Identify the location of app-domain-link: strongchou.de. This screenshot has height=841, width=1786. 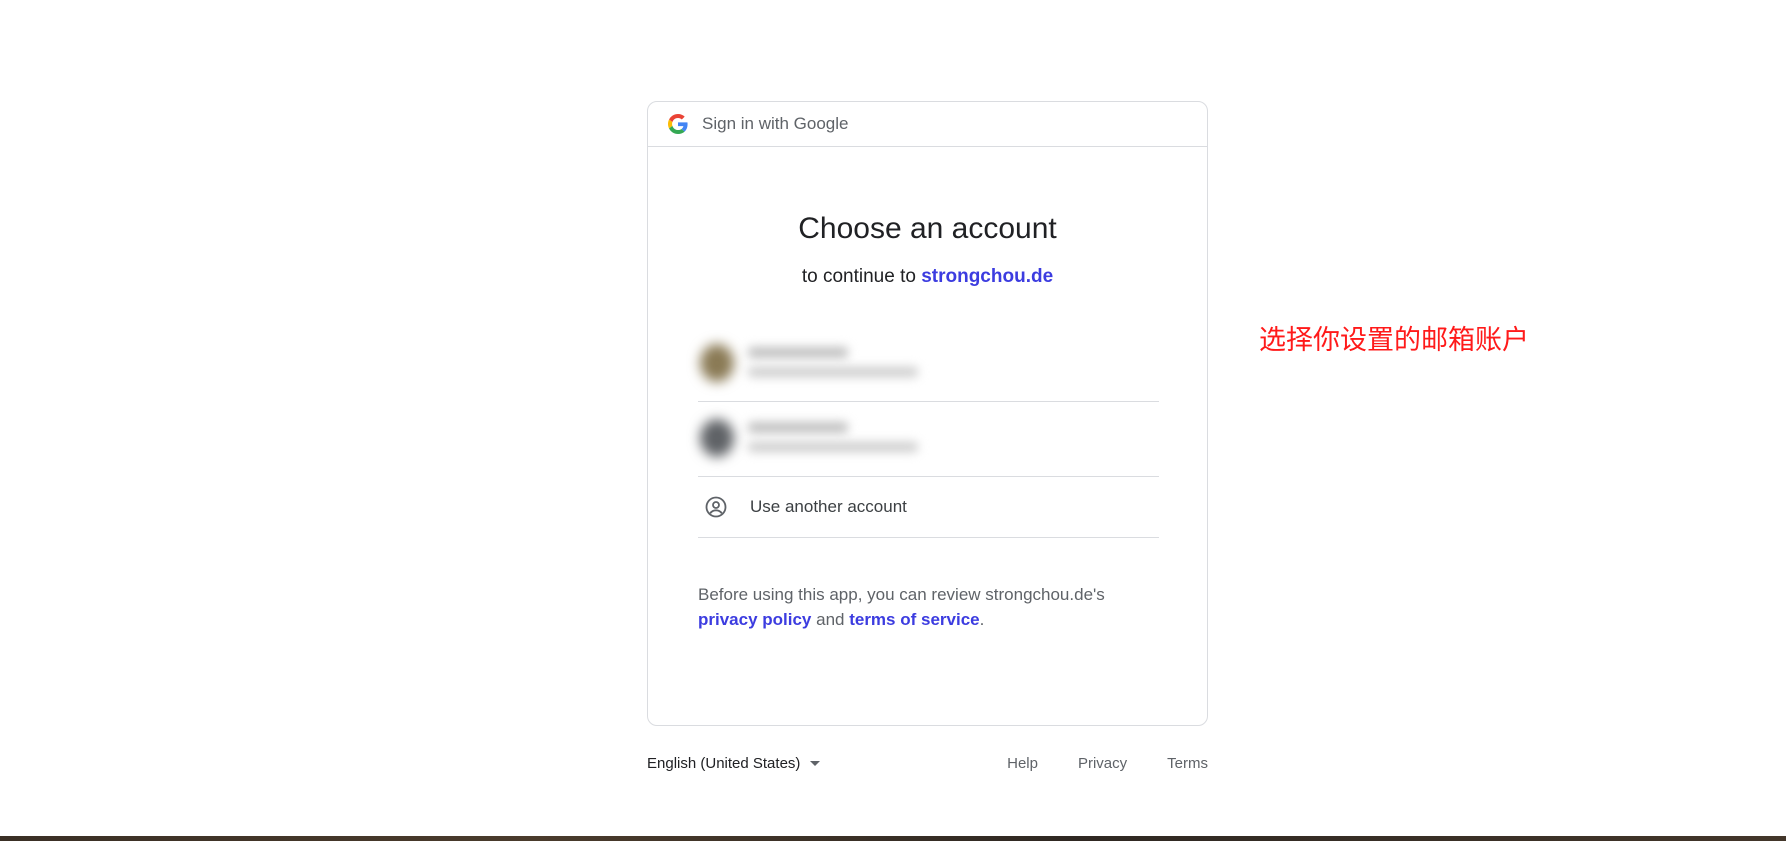
(987, 276).